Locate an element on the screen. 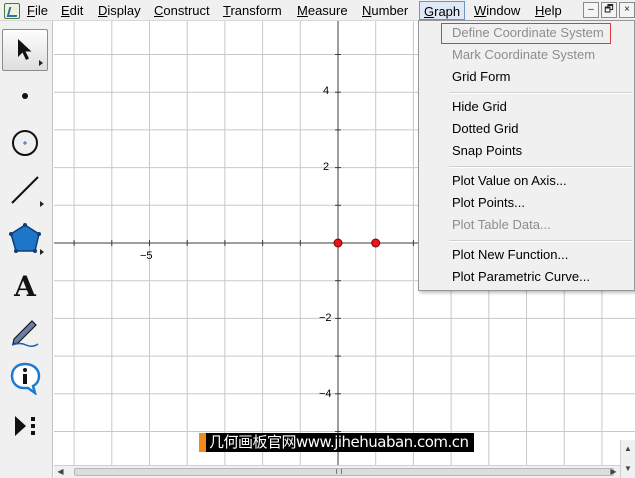 The width and height of the screenshot is (635, 478). menu-display-mnemonic: D is located at coordinates (103, 10).